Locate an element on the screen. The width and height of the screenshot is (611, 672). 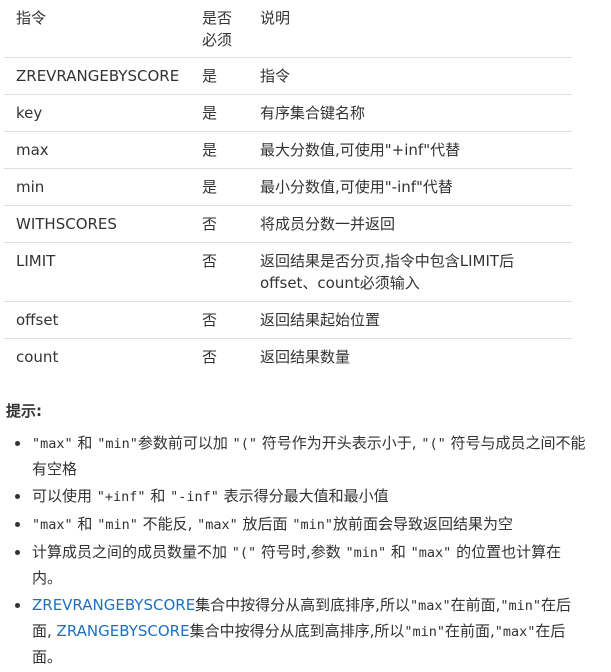
header-description: 说明 is located at coordinates (275, 18).